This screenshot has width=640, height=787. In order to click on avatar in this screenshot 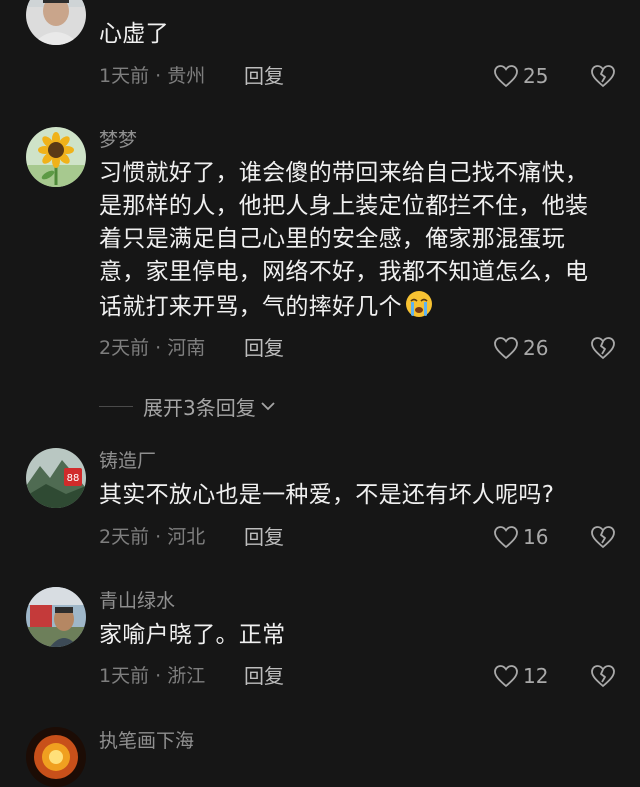, I will do `click(56, 757)`.